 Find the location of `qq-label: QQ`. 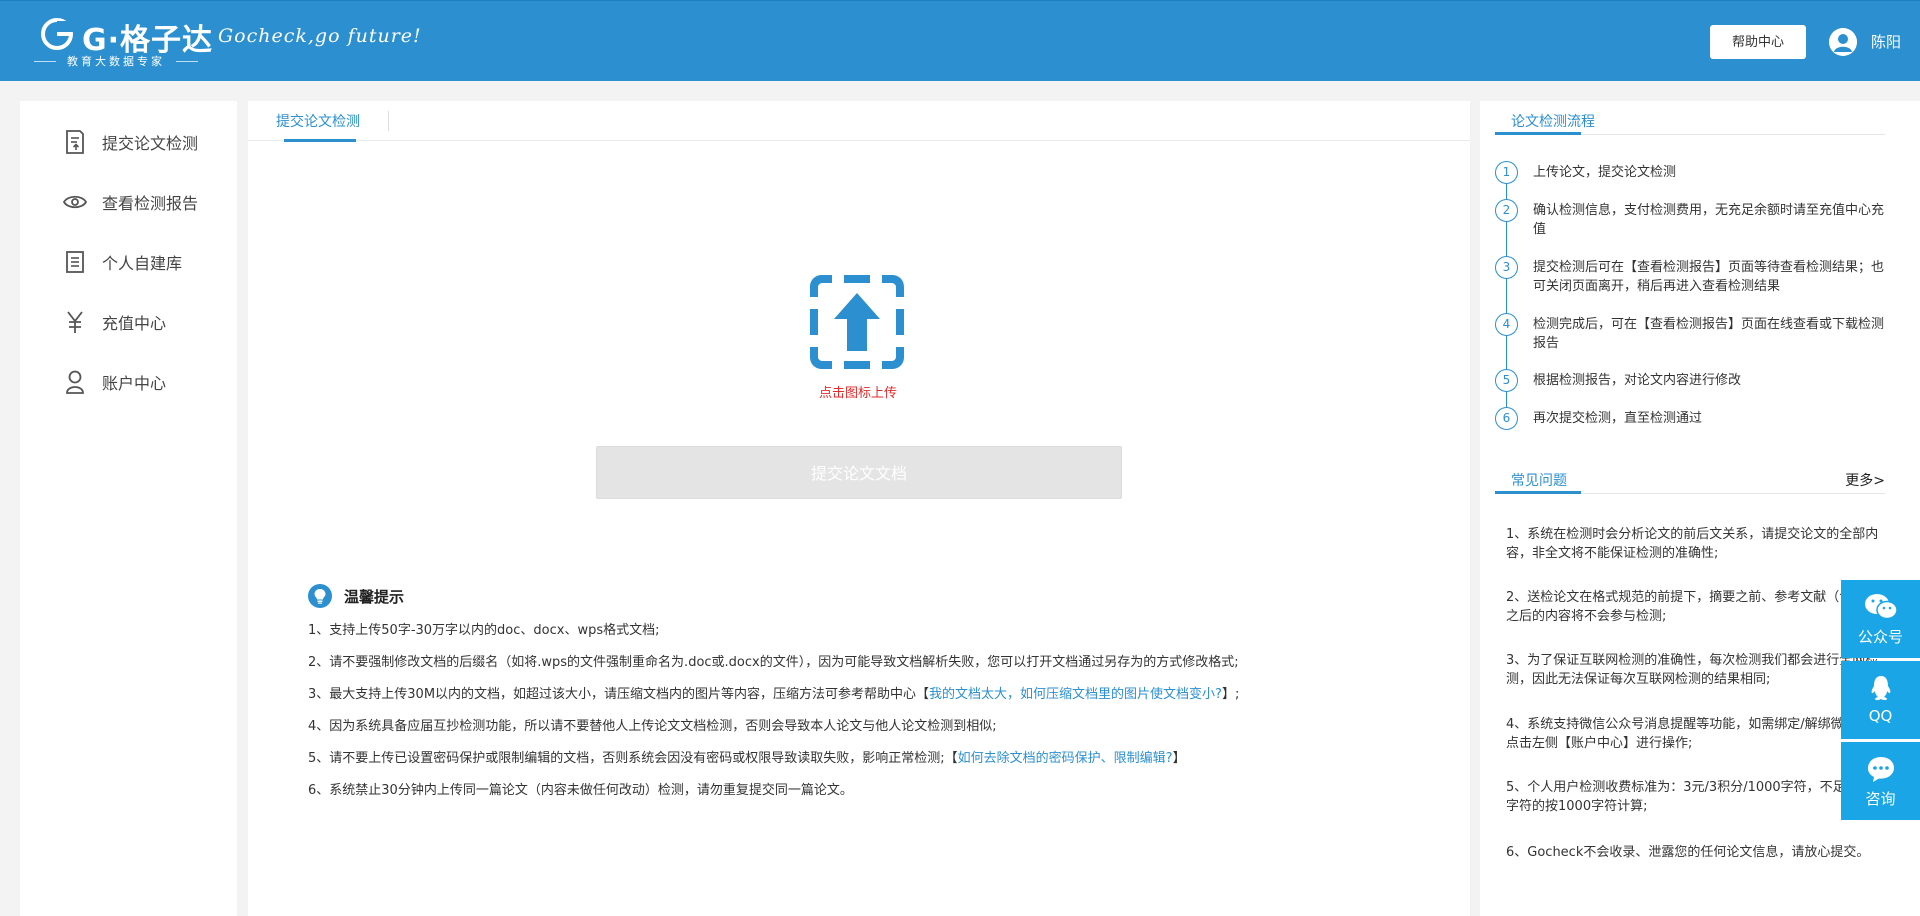

qq-label: QQ is located at coordinates (1880, 716).